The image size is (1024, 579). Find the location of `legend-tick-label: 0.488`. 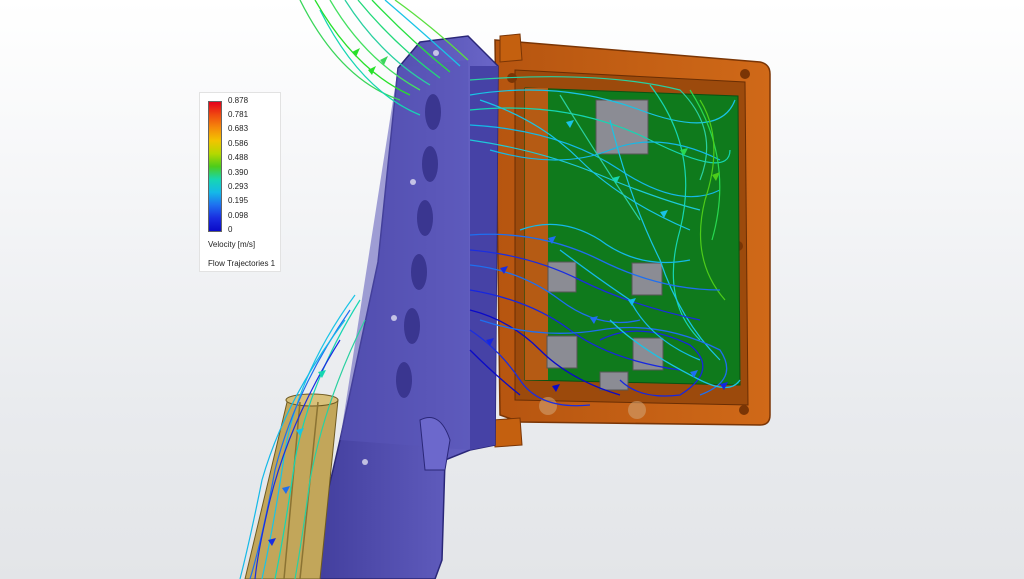

legend-tick-label: 0.488 is located at coordinates (238, 157).